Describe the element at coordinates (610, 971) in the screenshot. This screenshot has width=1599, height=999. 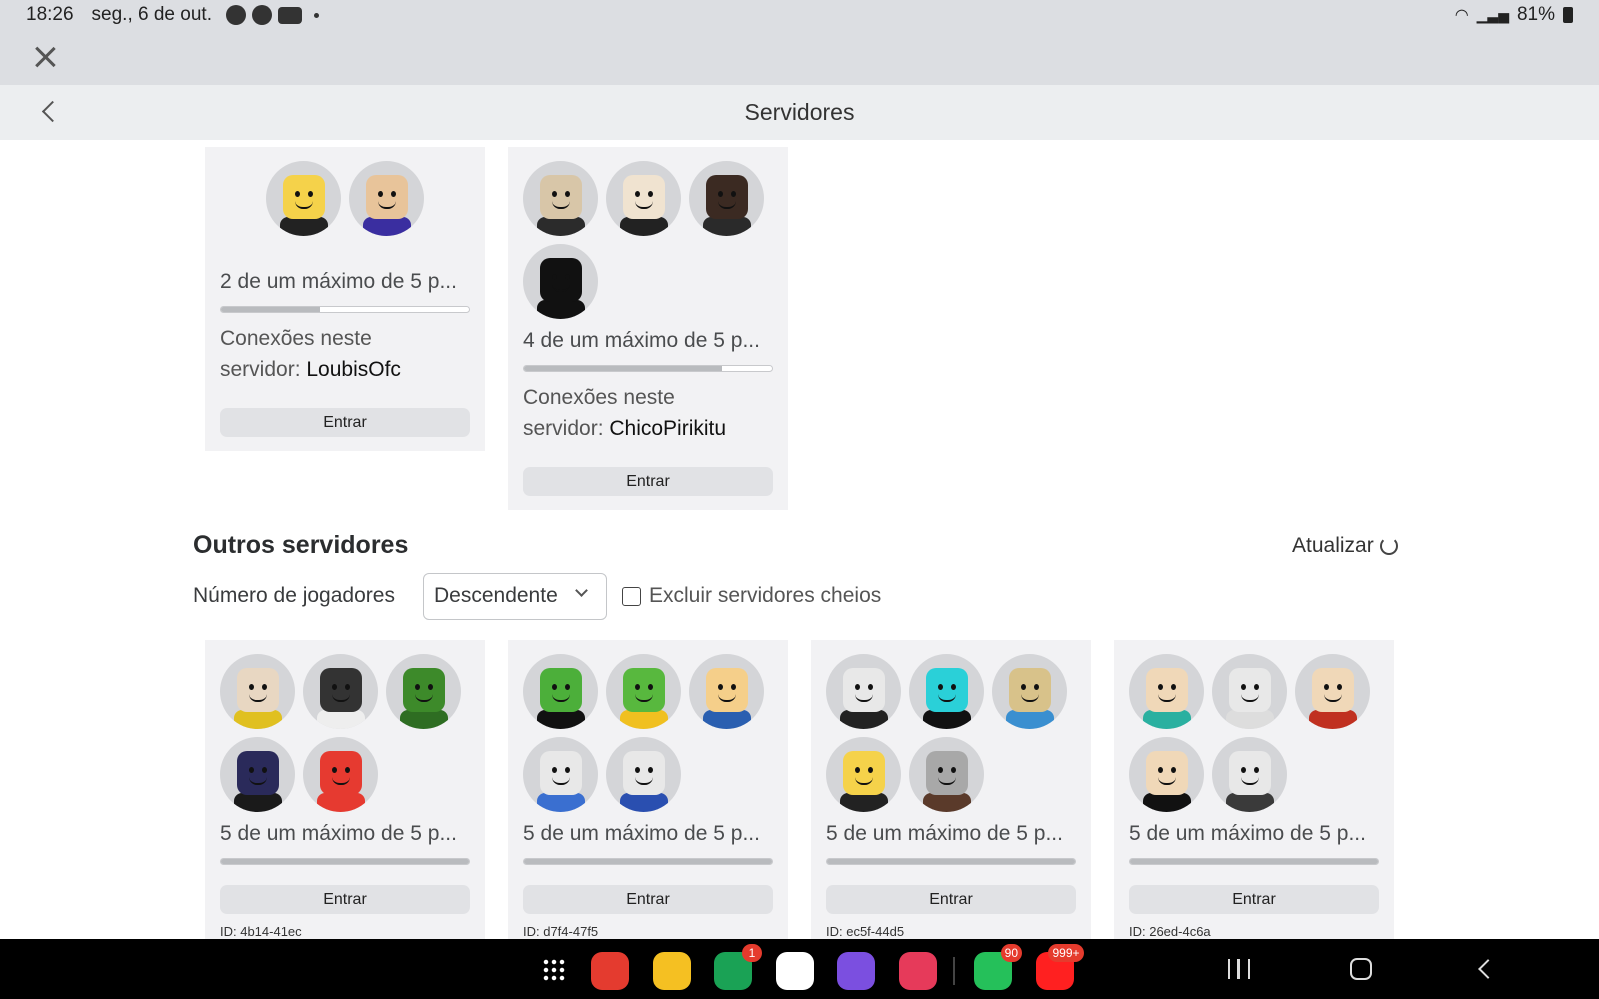
I see `flipboard-app-icon` at that location.